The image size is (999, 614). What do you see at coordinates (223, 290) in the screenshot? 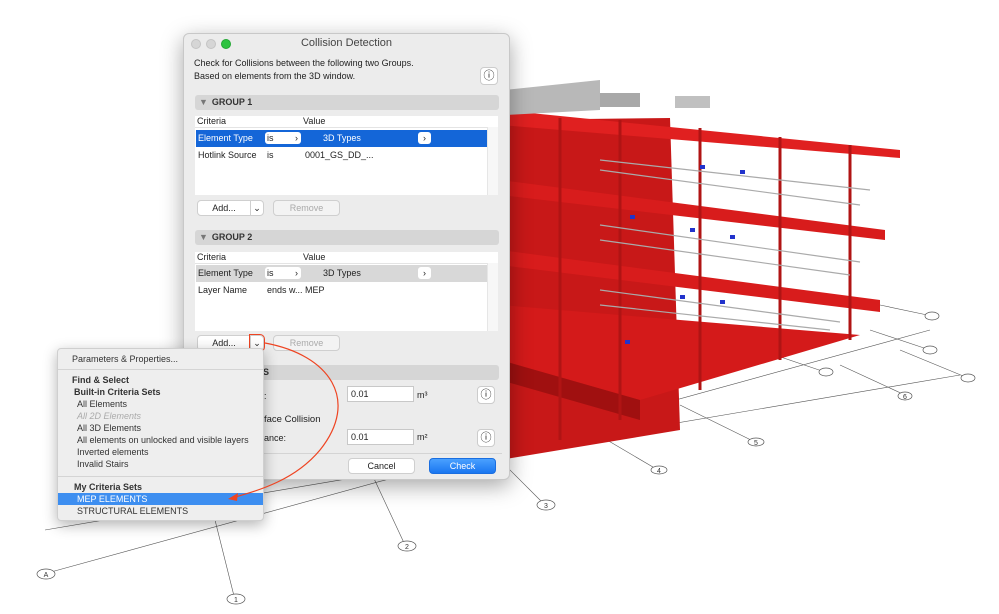
I see `criteria-cell: Layer Name` at bounding box center [223, 290].